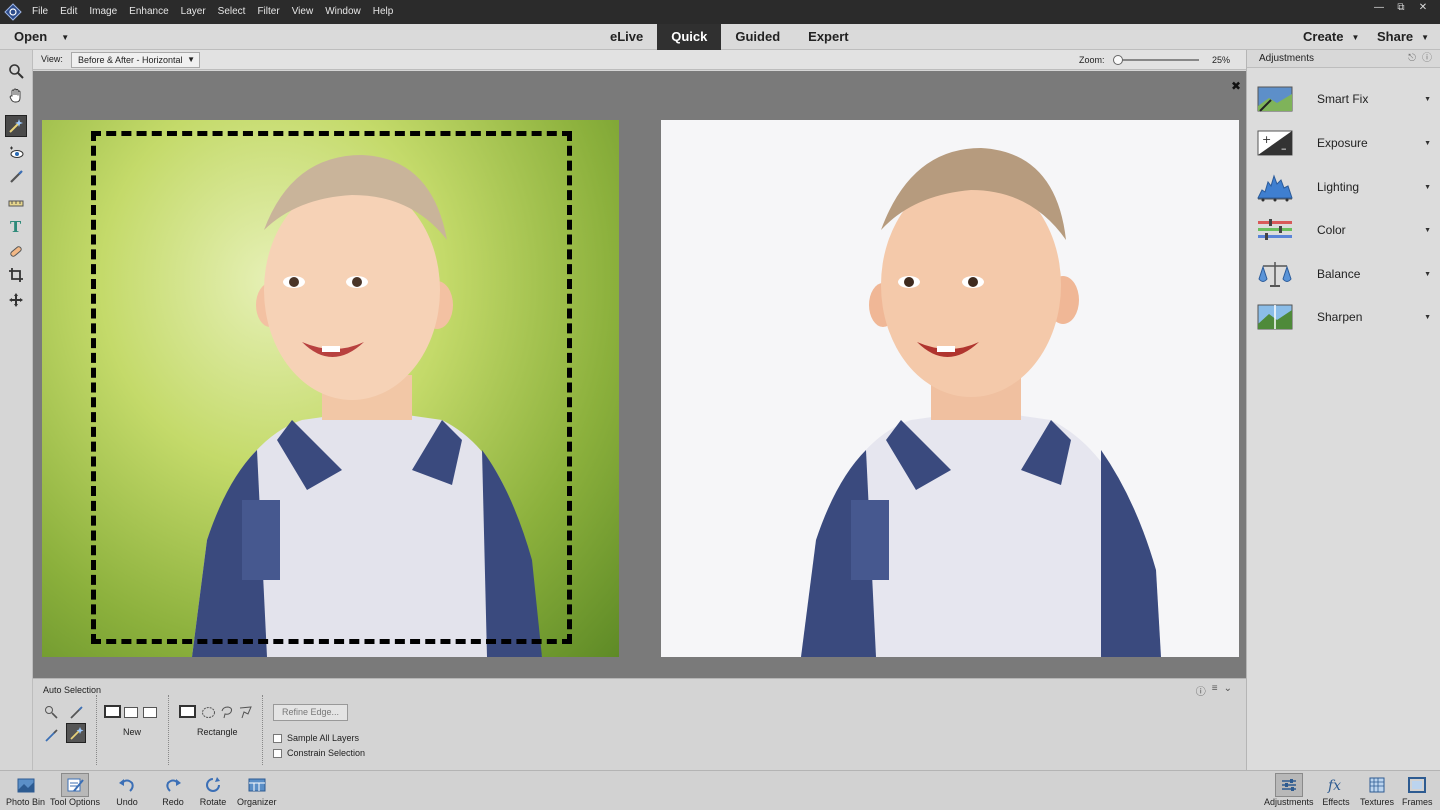  Describe the element at coordinates (16, 251) in the screenshot. I see `spot-healing-tool-icon` at that location.